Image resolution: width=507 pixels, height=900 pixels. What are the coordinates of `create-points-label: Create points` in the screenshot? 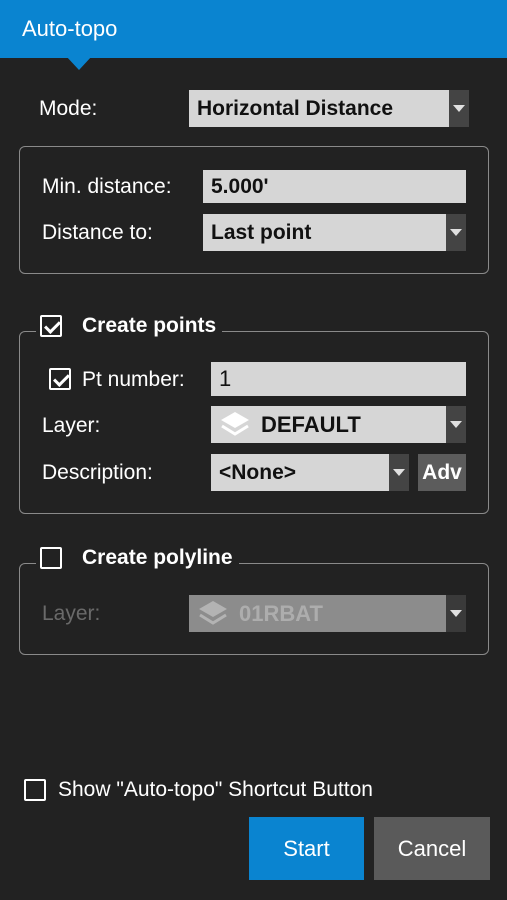 It's located at (149, 325).